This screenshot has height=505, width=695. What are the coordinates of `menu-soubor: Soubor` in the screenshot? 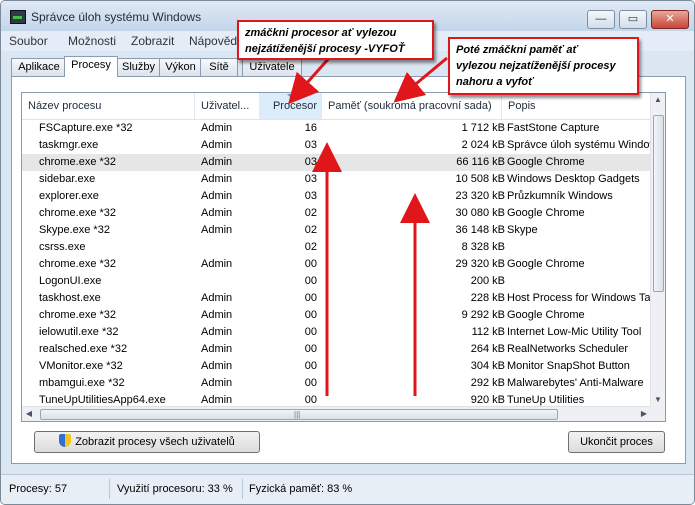 It's located at (28, 41).